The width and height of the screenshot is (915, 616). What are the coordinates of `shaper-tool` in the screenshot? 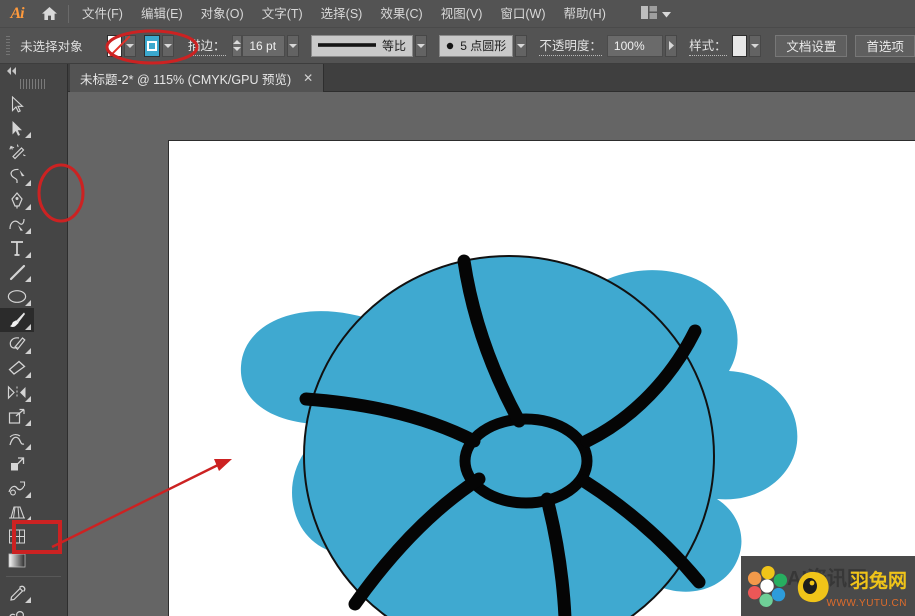 It's located at (17, 344).